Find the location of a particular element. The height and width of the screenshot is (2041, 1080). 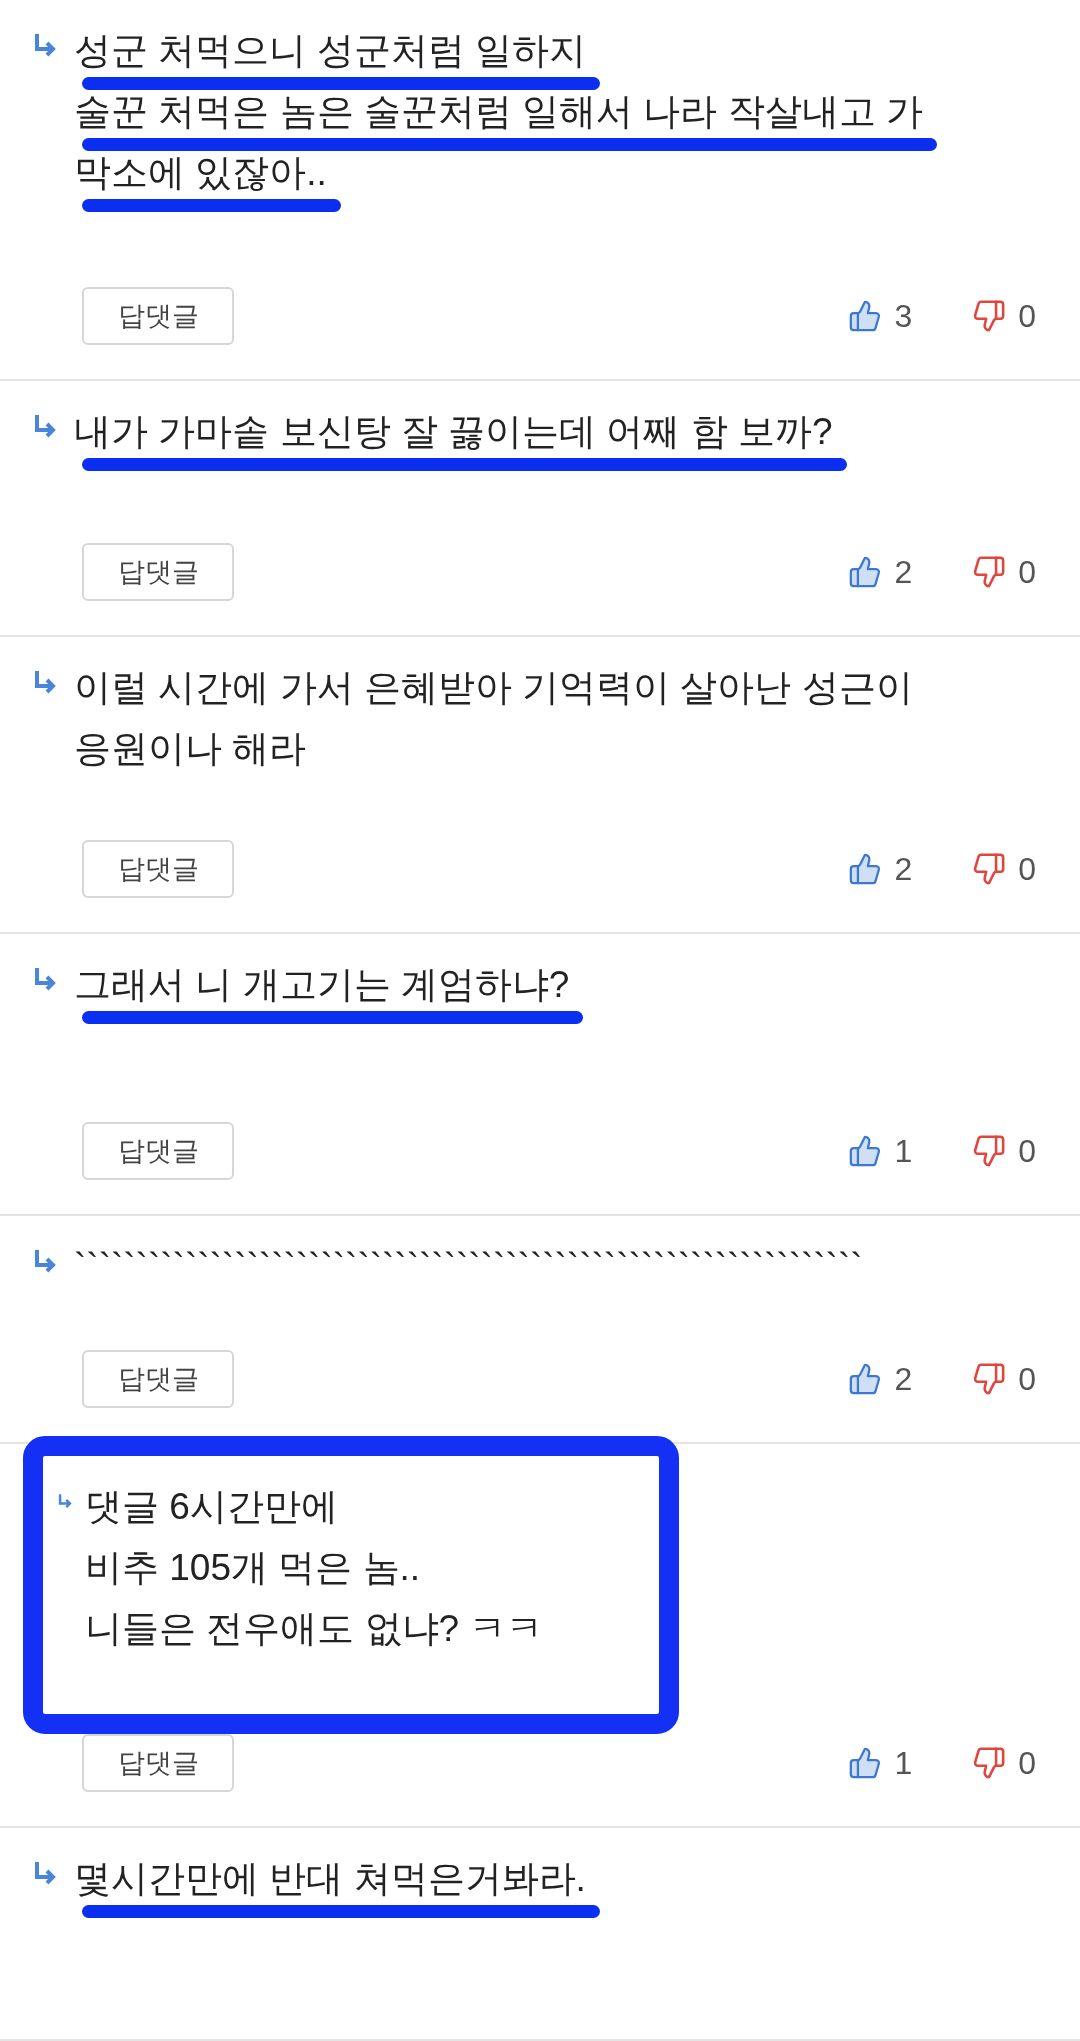

comment-text: 그래서 니 개고기는 계엄하냐? is located at coordinates (322, 984).